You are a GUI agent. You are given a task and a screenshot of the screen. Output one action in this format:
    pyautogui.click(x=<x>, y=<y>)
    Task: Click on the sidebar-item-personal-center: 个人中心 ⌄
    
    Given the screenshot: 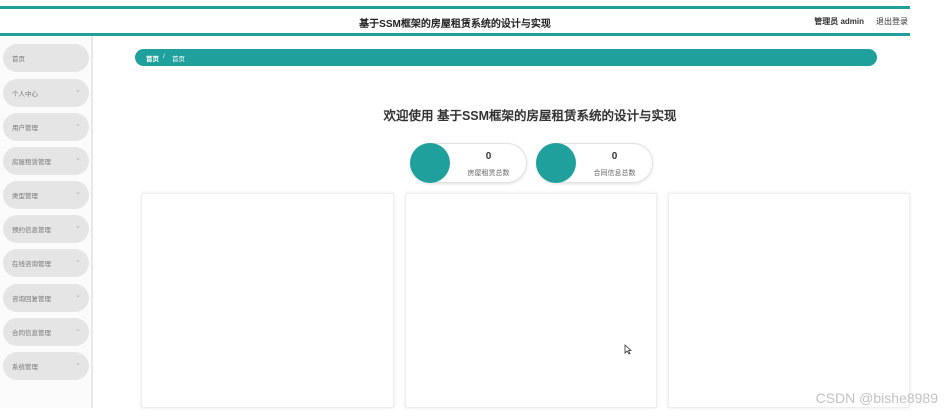 What is the action you would take?
    pyautogui.click(x=46, y=93)
    